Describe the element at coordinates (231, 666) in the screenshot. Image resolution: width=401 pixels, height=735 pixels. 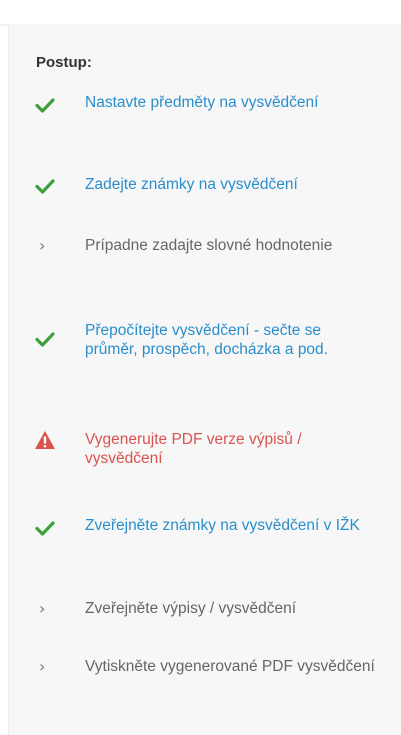
I see `step-label: Vytiskněte vygenerované PDF vysvědčení` at that location.